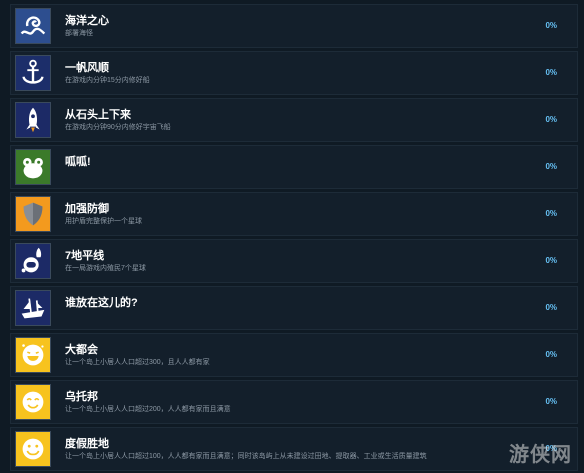 The width and height of the screenshot is (584, 473). What do you see at coordinates (148, 409) in the screenshot?
I see `achievement-description: 让一个岛上小居人人口超过200，人人都有家而且满意` at bounding box center [148, 409].